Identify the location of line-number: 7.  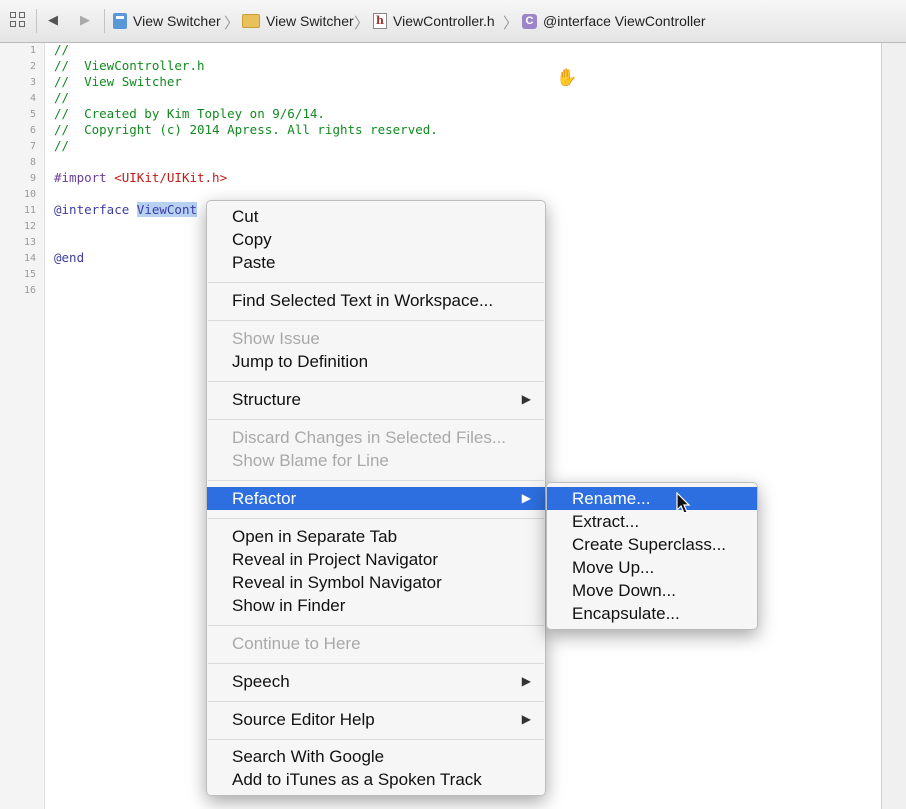
(32, 146).